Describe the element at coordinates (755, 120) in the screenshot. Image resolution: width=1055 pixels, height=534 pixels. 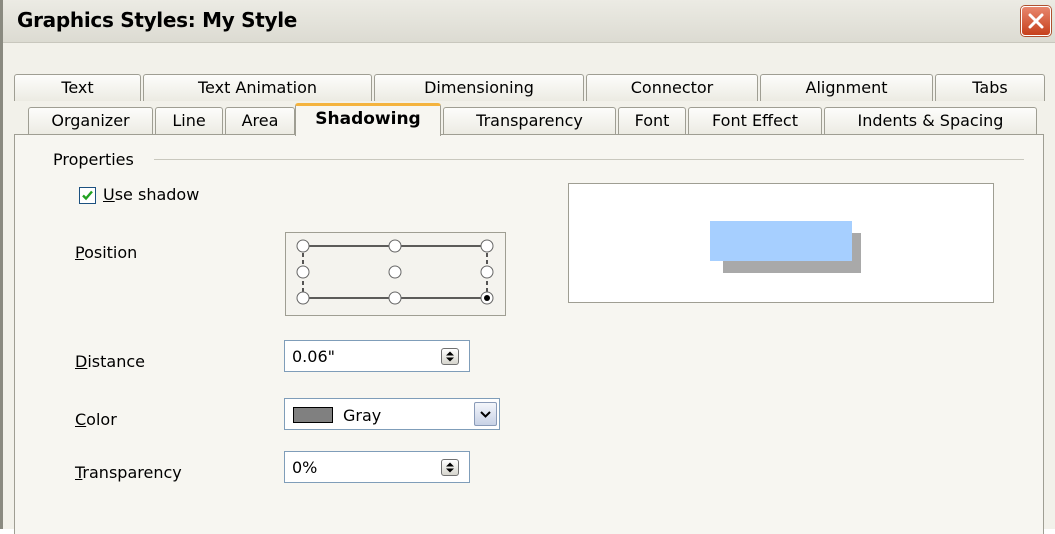
I see `tab-font-effect: Font Effect` at that location.